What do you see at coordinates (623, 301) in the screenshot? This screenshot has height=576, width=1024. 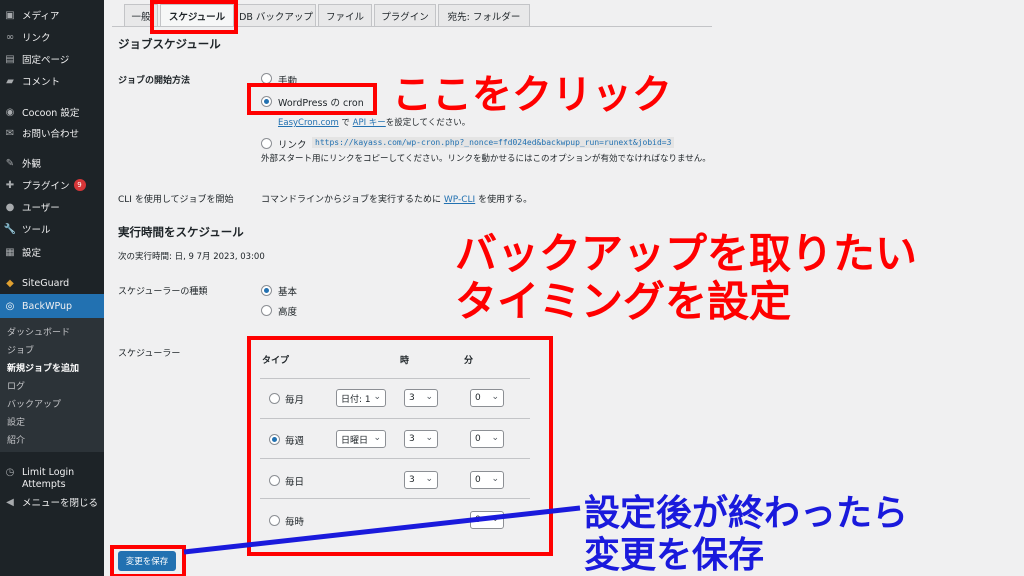 I see `timing-annotation-line2: タイミングを設定` at bounding box center [623, 301].